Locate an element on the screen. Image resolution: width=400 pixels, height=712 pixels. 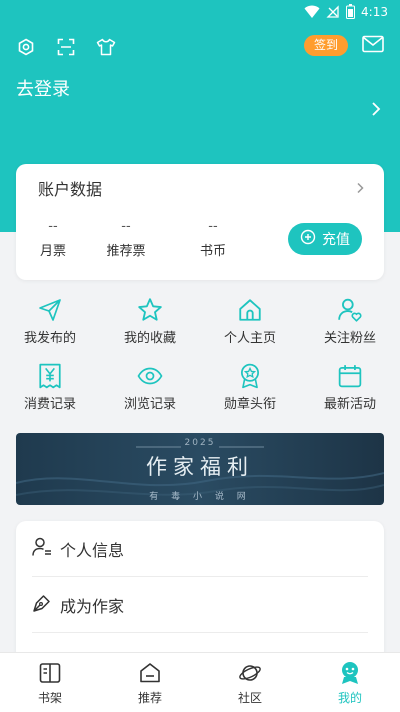
grid-item-homepage: 个人主页 is located at coordinates (250, 321).